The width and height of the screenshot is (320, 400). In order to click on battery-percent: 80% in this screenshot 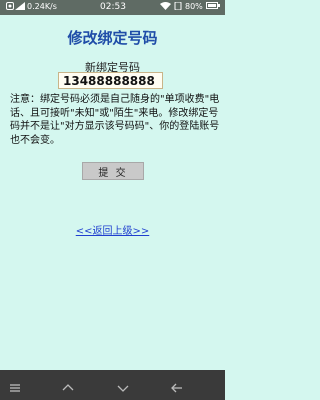, I will do `click(194, 6)`.